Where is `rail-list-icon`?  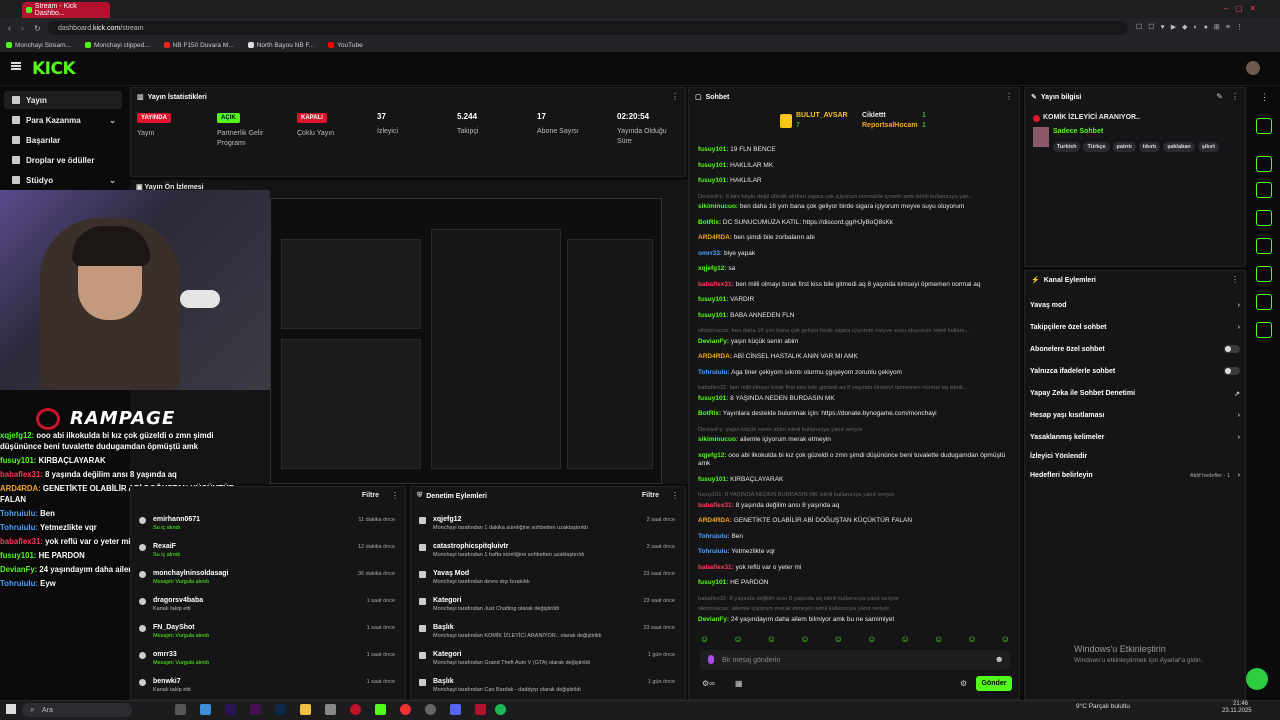
rail-list-icon is located at coordinates (1264, 302).